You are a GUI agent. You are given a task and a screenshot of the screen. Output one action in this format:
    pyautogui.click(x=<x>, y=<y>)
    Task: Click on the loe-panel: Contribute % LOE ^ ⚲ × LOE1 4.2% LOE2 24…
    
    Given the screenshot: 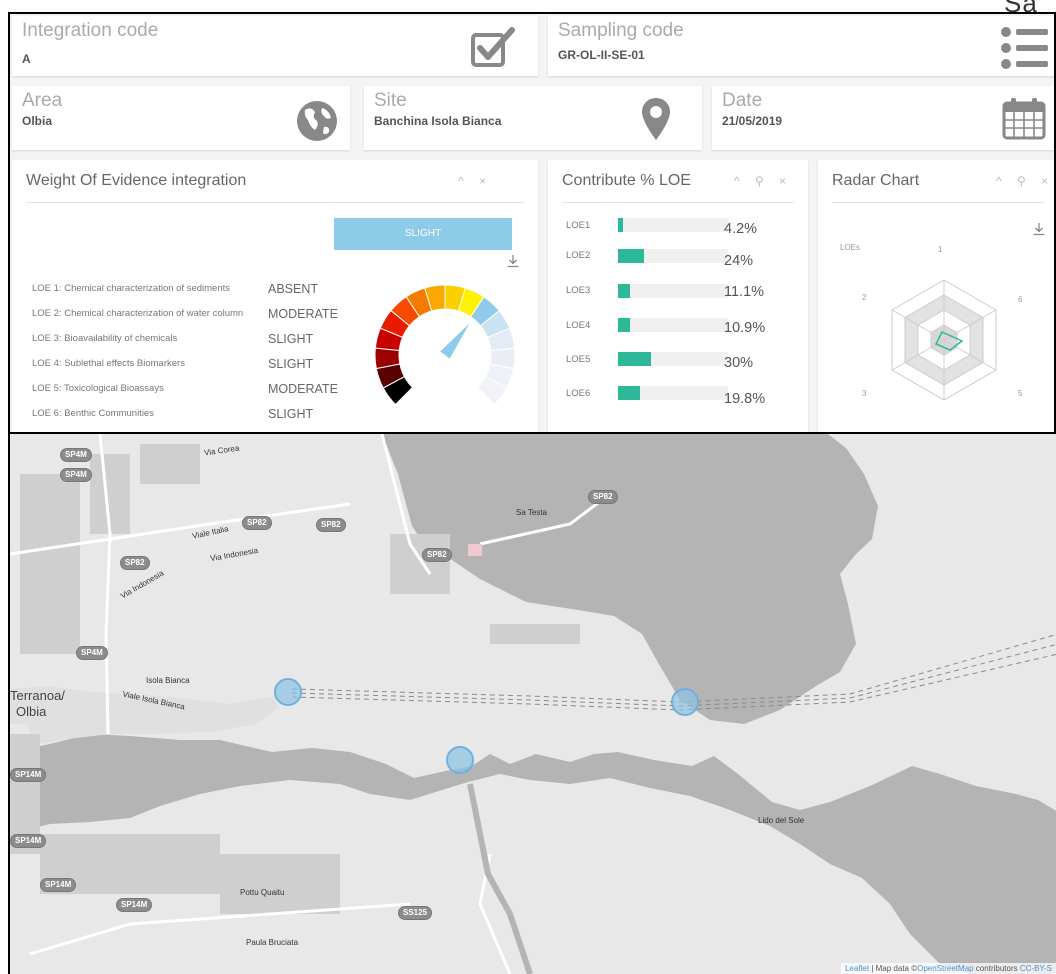 What is the action you would take?
    pyautogui.click(x=678, y=296)
    